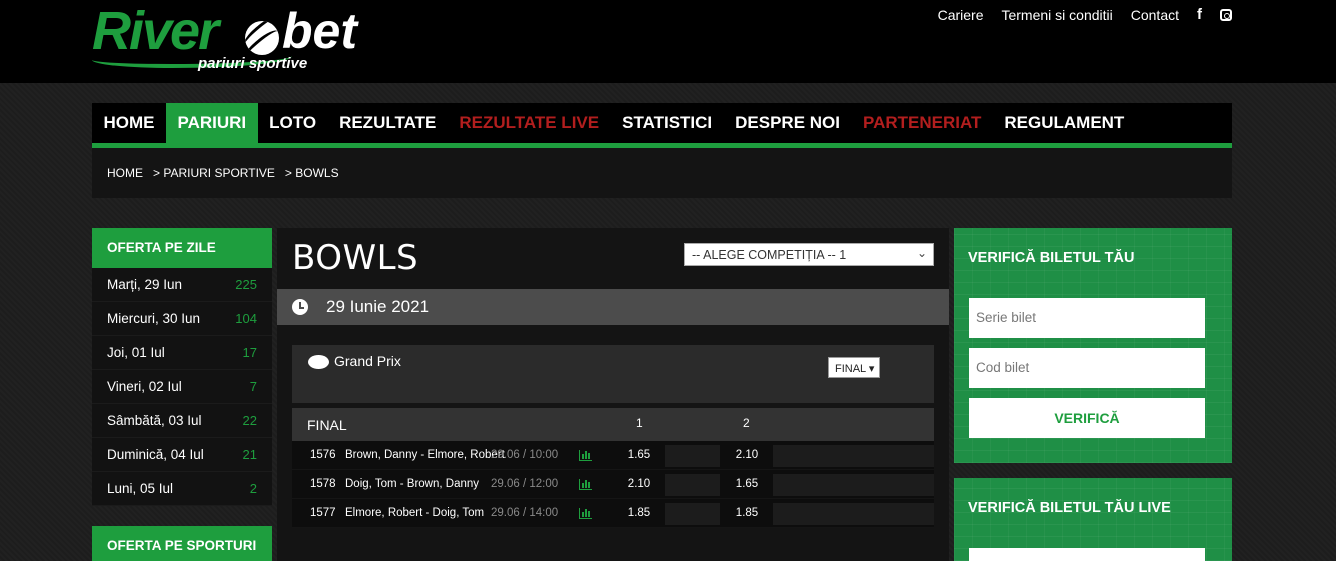 Image resolution: width=1336 pixels, height=561 pixels. What do you see at coordinates (871, 369) in the screenshot?
I see `caret-down-icon: ▾` at bounding box center [871, 369].